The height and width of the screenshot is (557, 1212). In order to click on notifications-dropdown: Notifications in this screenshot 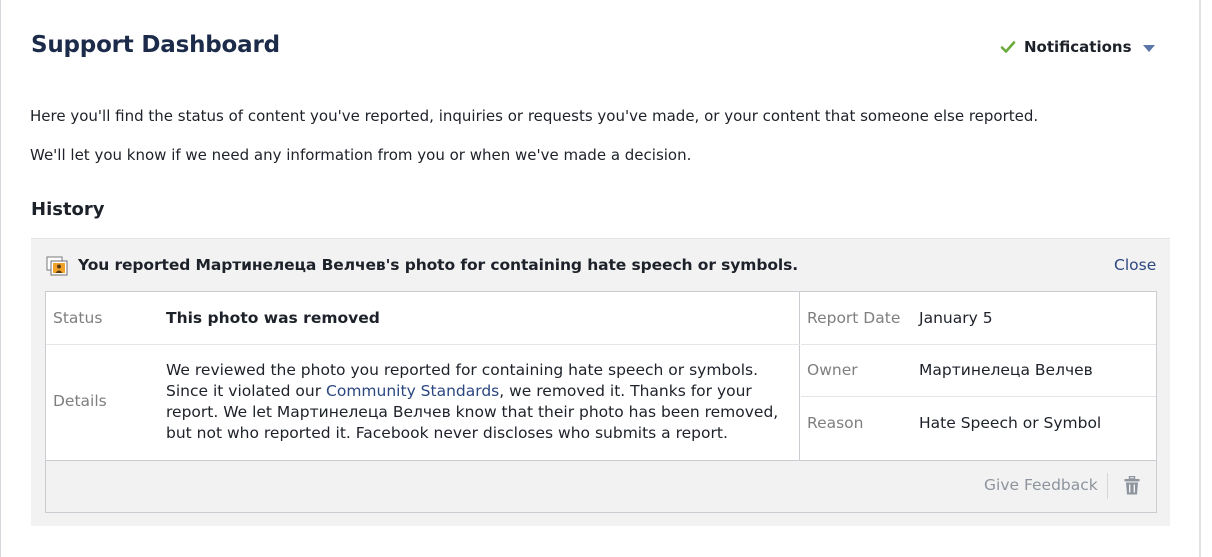, I will do `click(1077, 47)`.